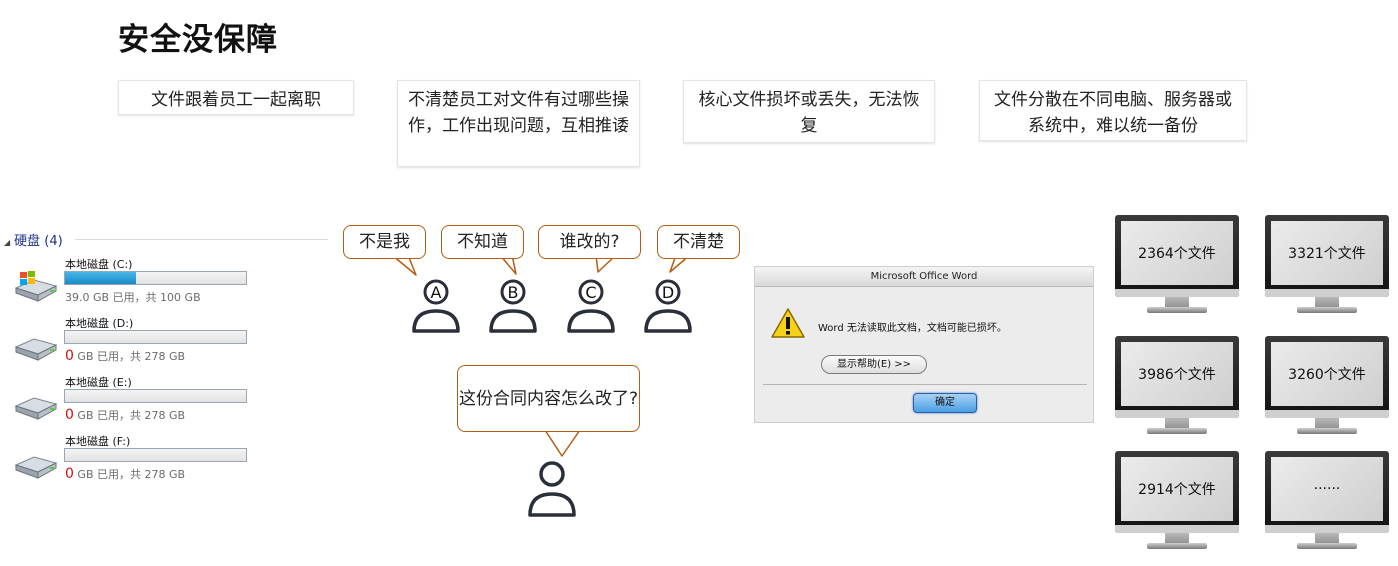  Describe the element at coordinates (788, 323) in the screenshot. I see `warning-icon` at that location.